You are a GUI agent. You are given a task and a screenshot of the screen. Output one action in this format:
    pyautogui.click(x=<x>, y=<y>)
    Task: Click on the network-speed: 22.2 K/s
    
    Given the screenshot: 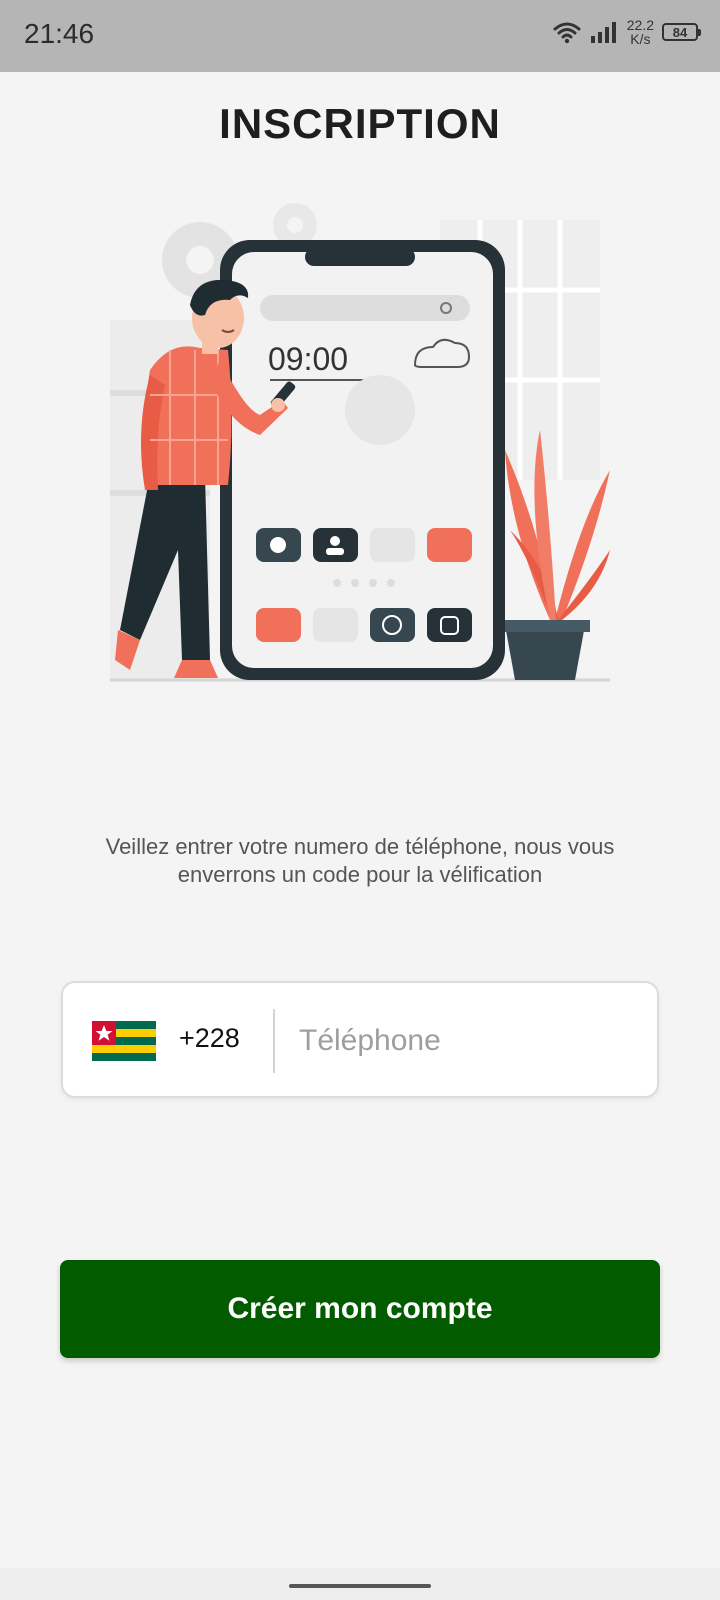 What is the action you would take?
    pyautogui.click(x=640, y=32)
    